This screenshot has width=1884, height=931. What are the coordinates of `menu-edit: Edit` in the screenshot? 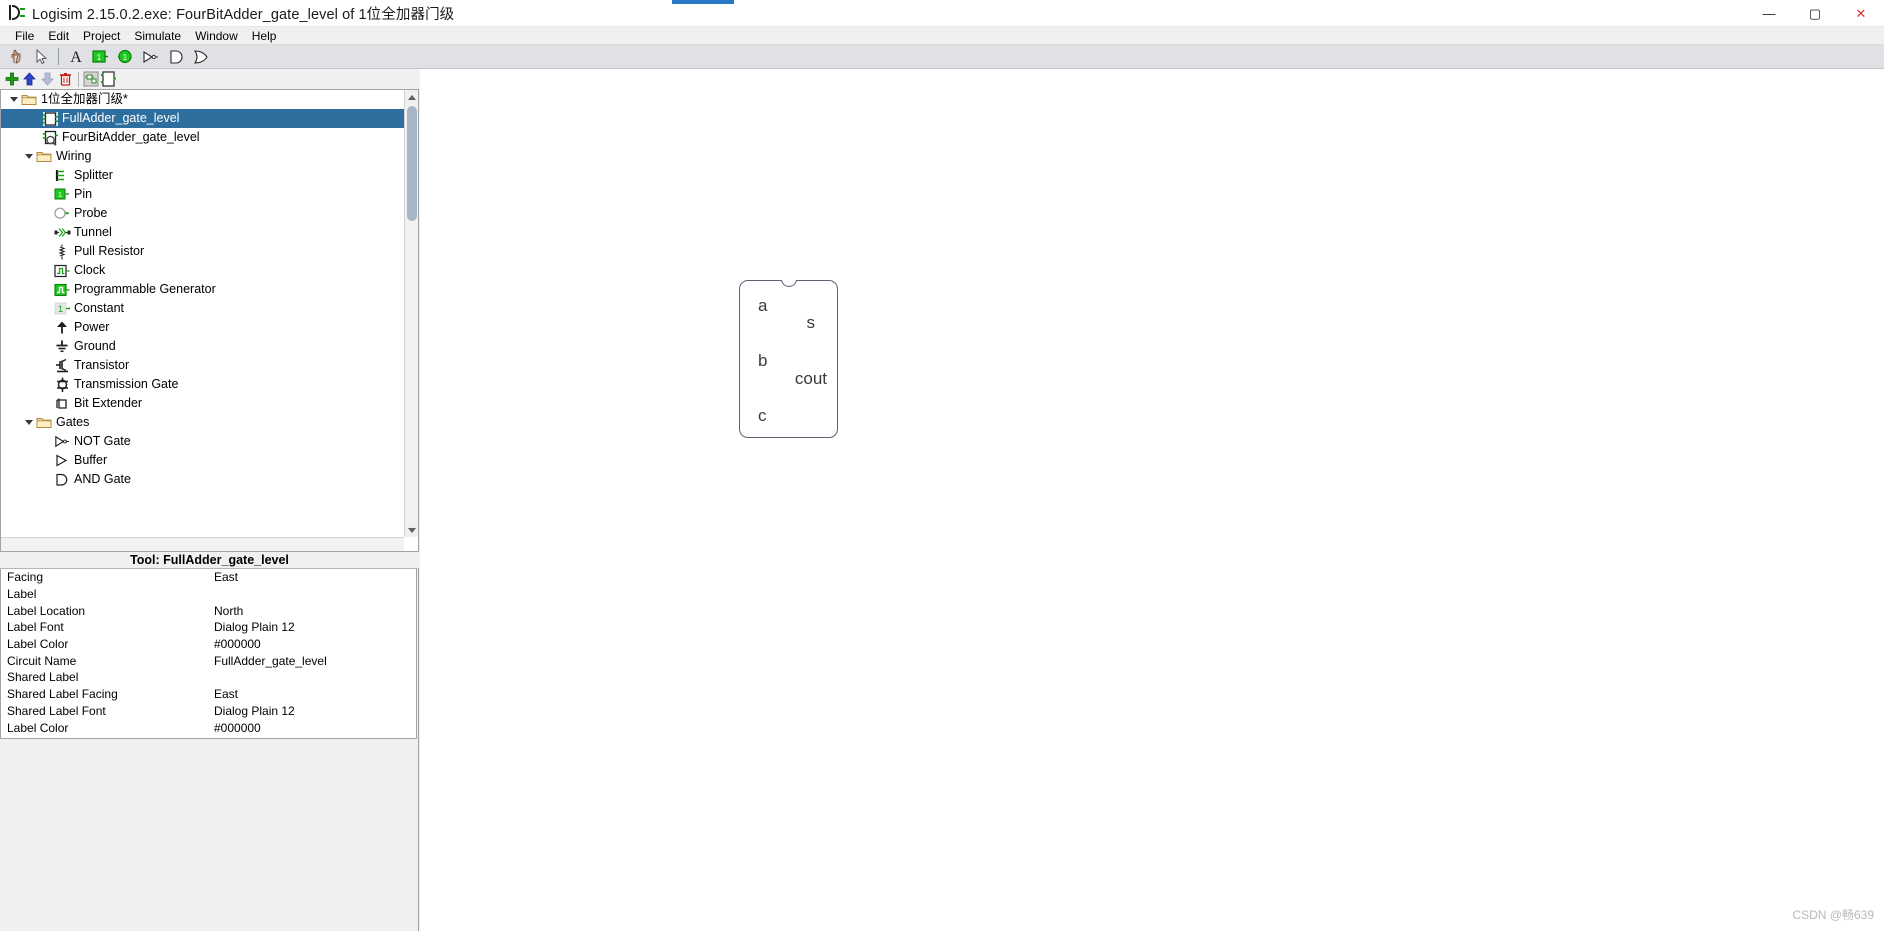 It's located at (58, 36).